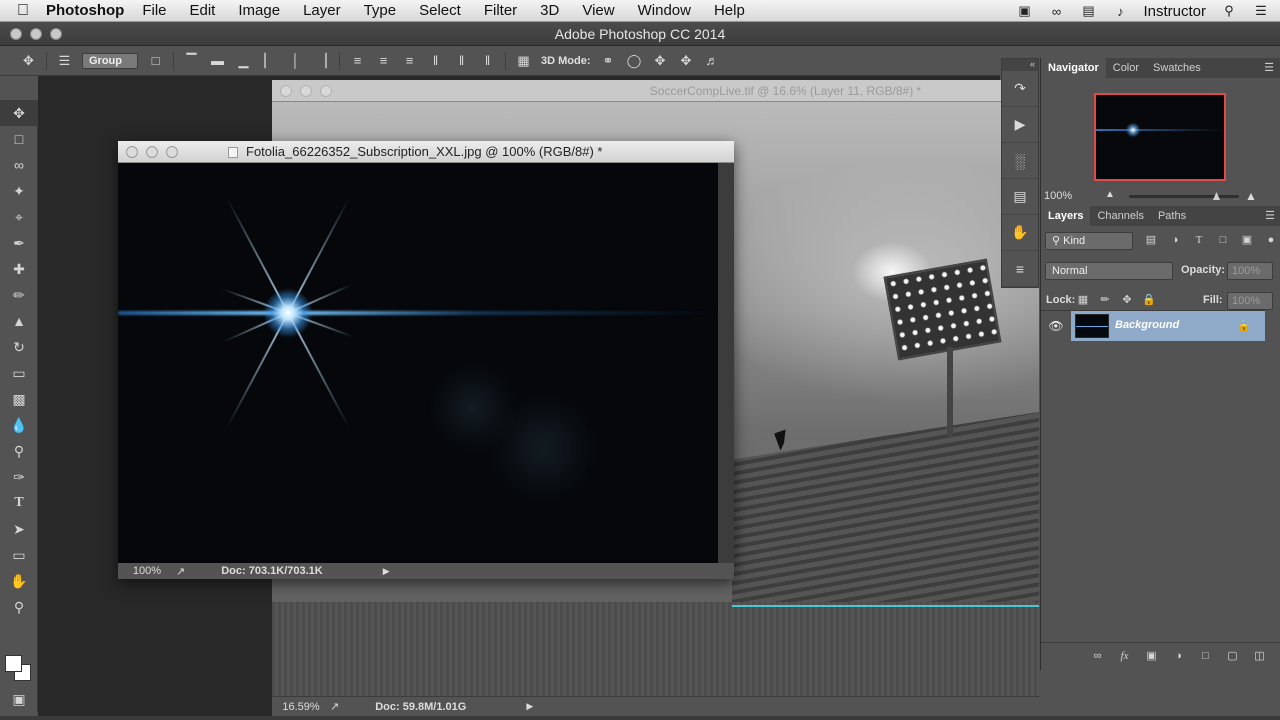  Describe the element at coordinates (1105, 300) in the screenshot. I see `lock-pixels-icon: ✏` at that location.